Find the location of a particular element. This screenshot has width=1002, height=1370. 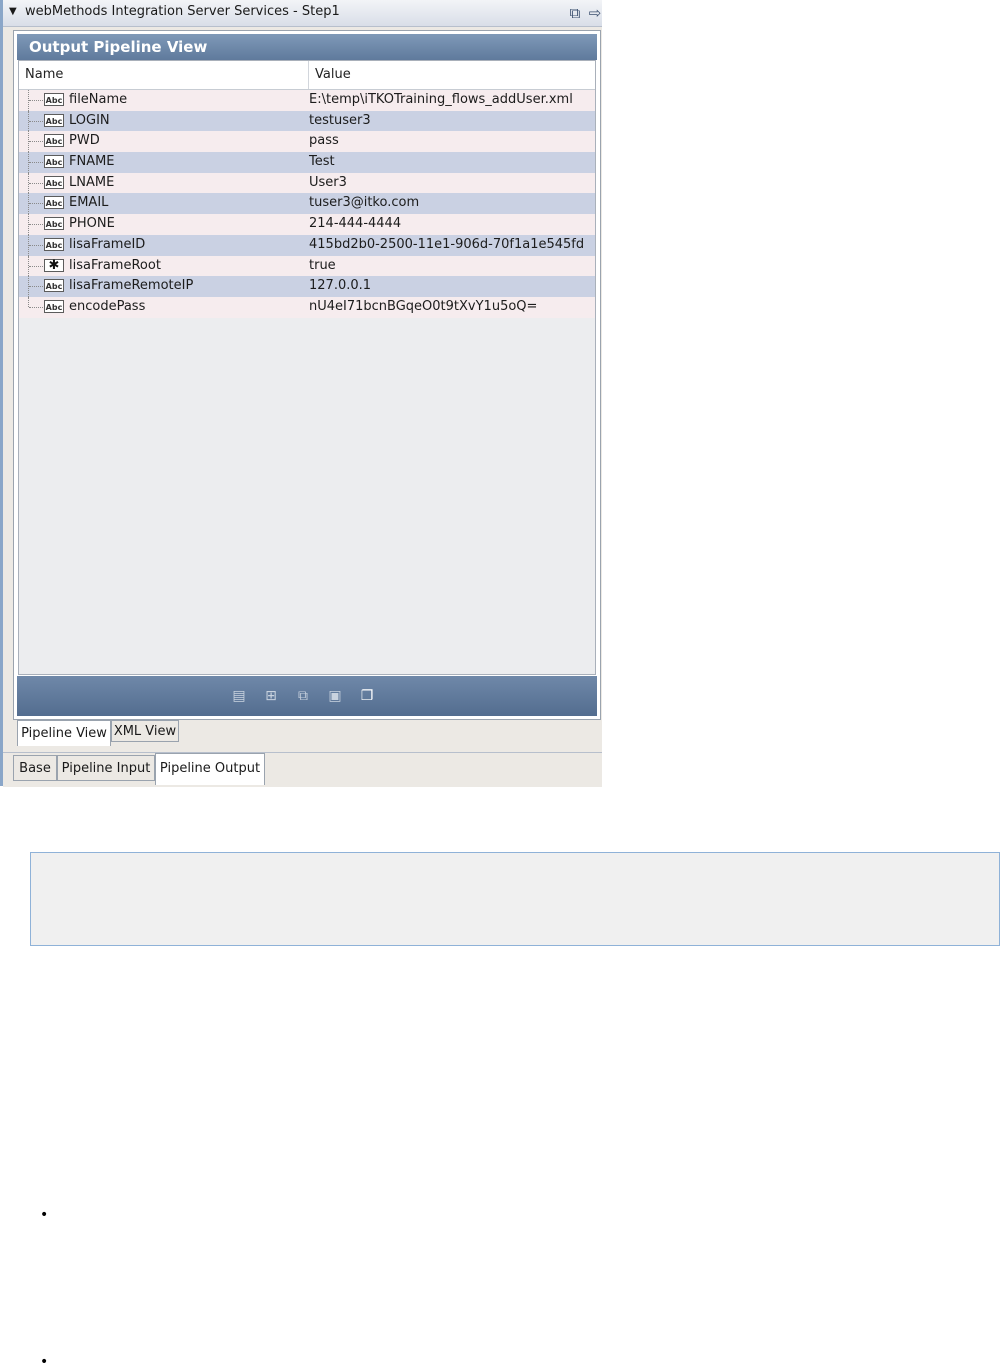

field-name: lisaFrameRemoteIP is located at coordinates (131, 286).